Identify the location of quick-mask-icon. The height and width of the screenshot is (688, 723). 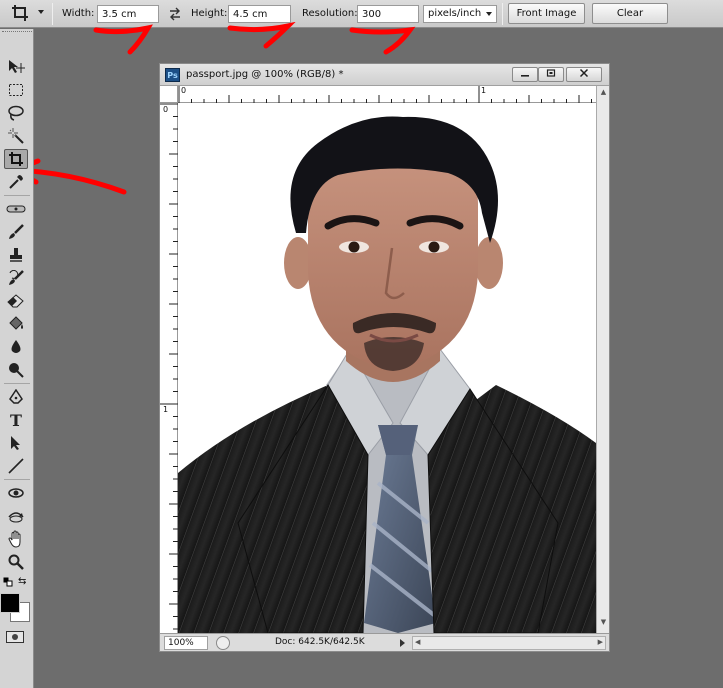
(15, 637).